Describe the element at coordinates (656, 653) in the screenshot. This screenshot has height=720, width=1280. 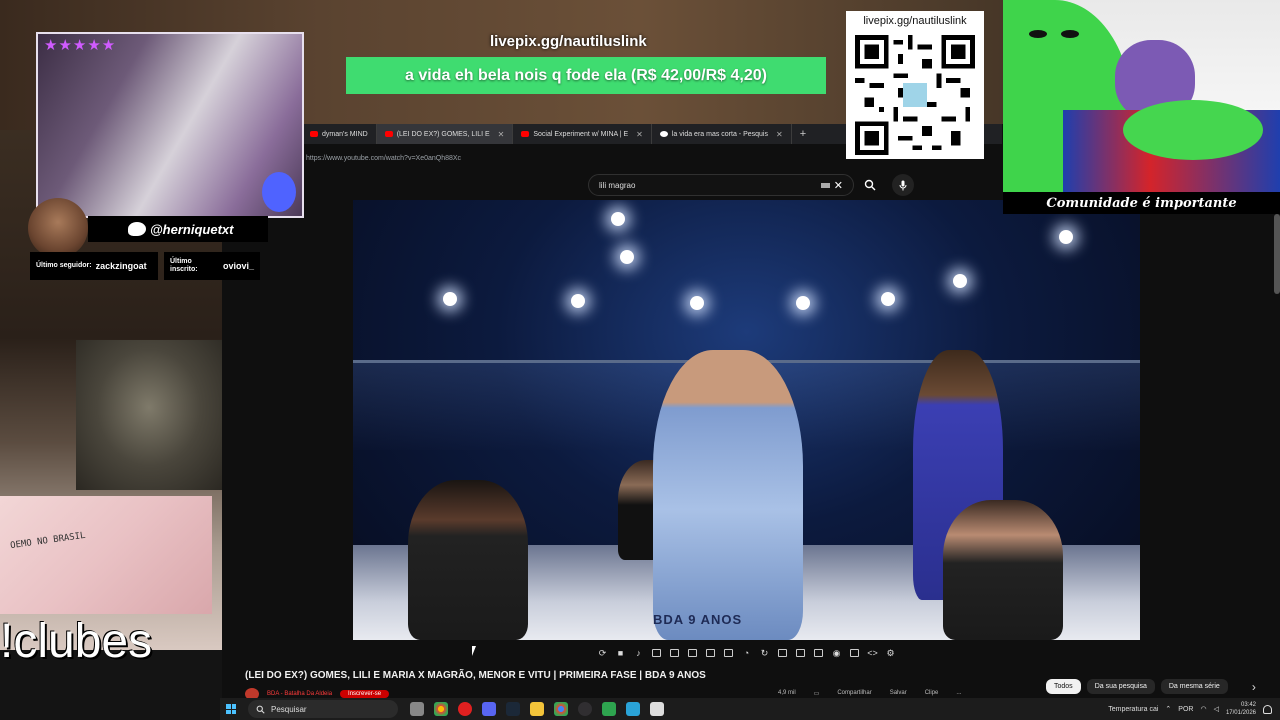
I see `subtitles-icon` at that location.